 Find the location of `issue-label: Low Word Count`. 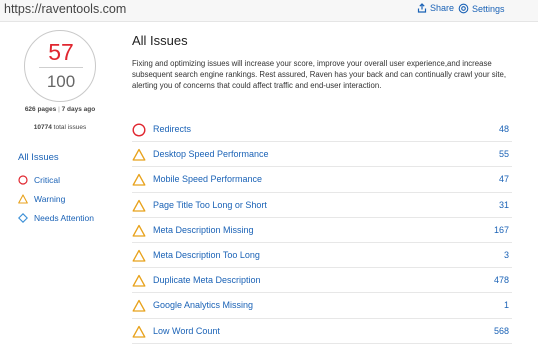

issue-label: Low Word Count is located at coordinates (186, 331).